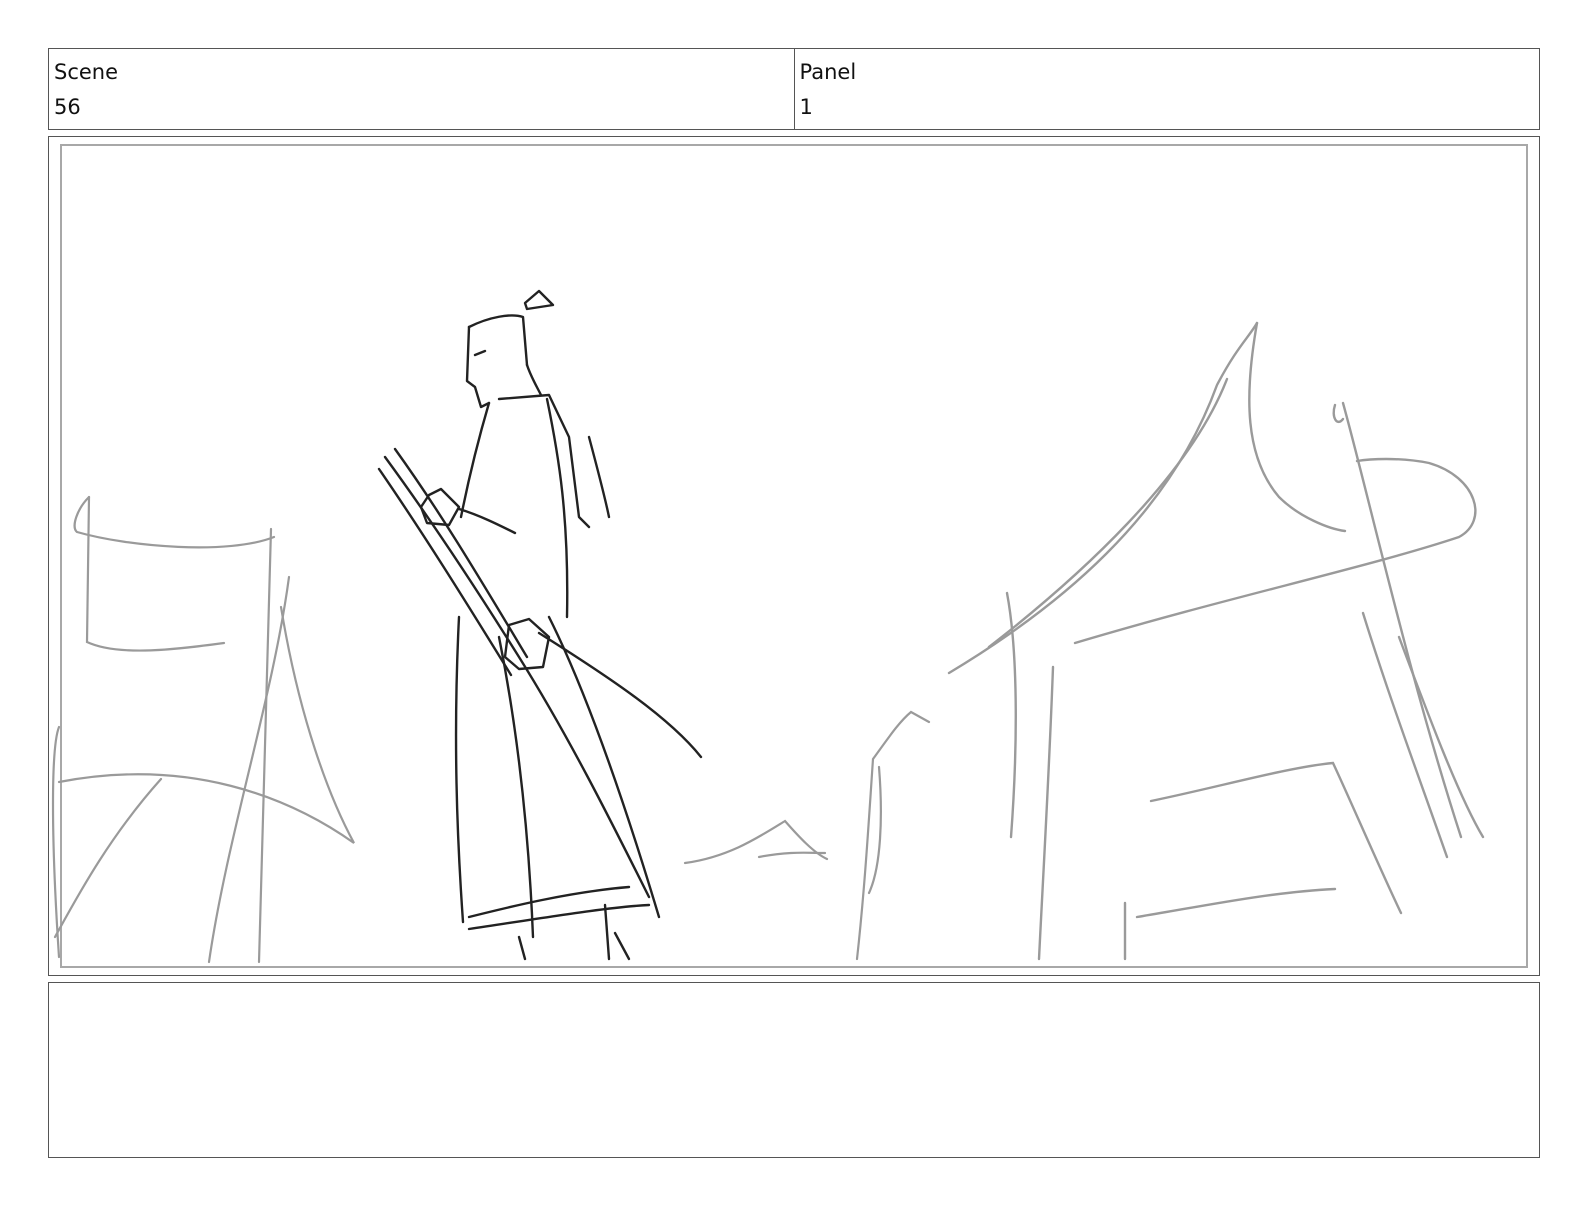 Image resolution: width=1584 pixels, height=1224 pixels. I want to click on scene-label: Scene, so click(86, 72).